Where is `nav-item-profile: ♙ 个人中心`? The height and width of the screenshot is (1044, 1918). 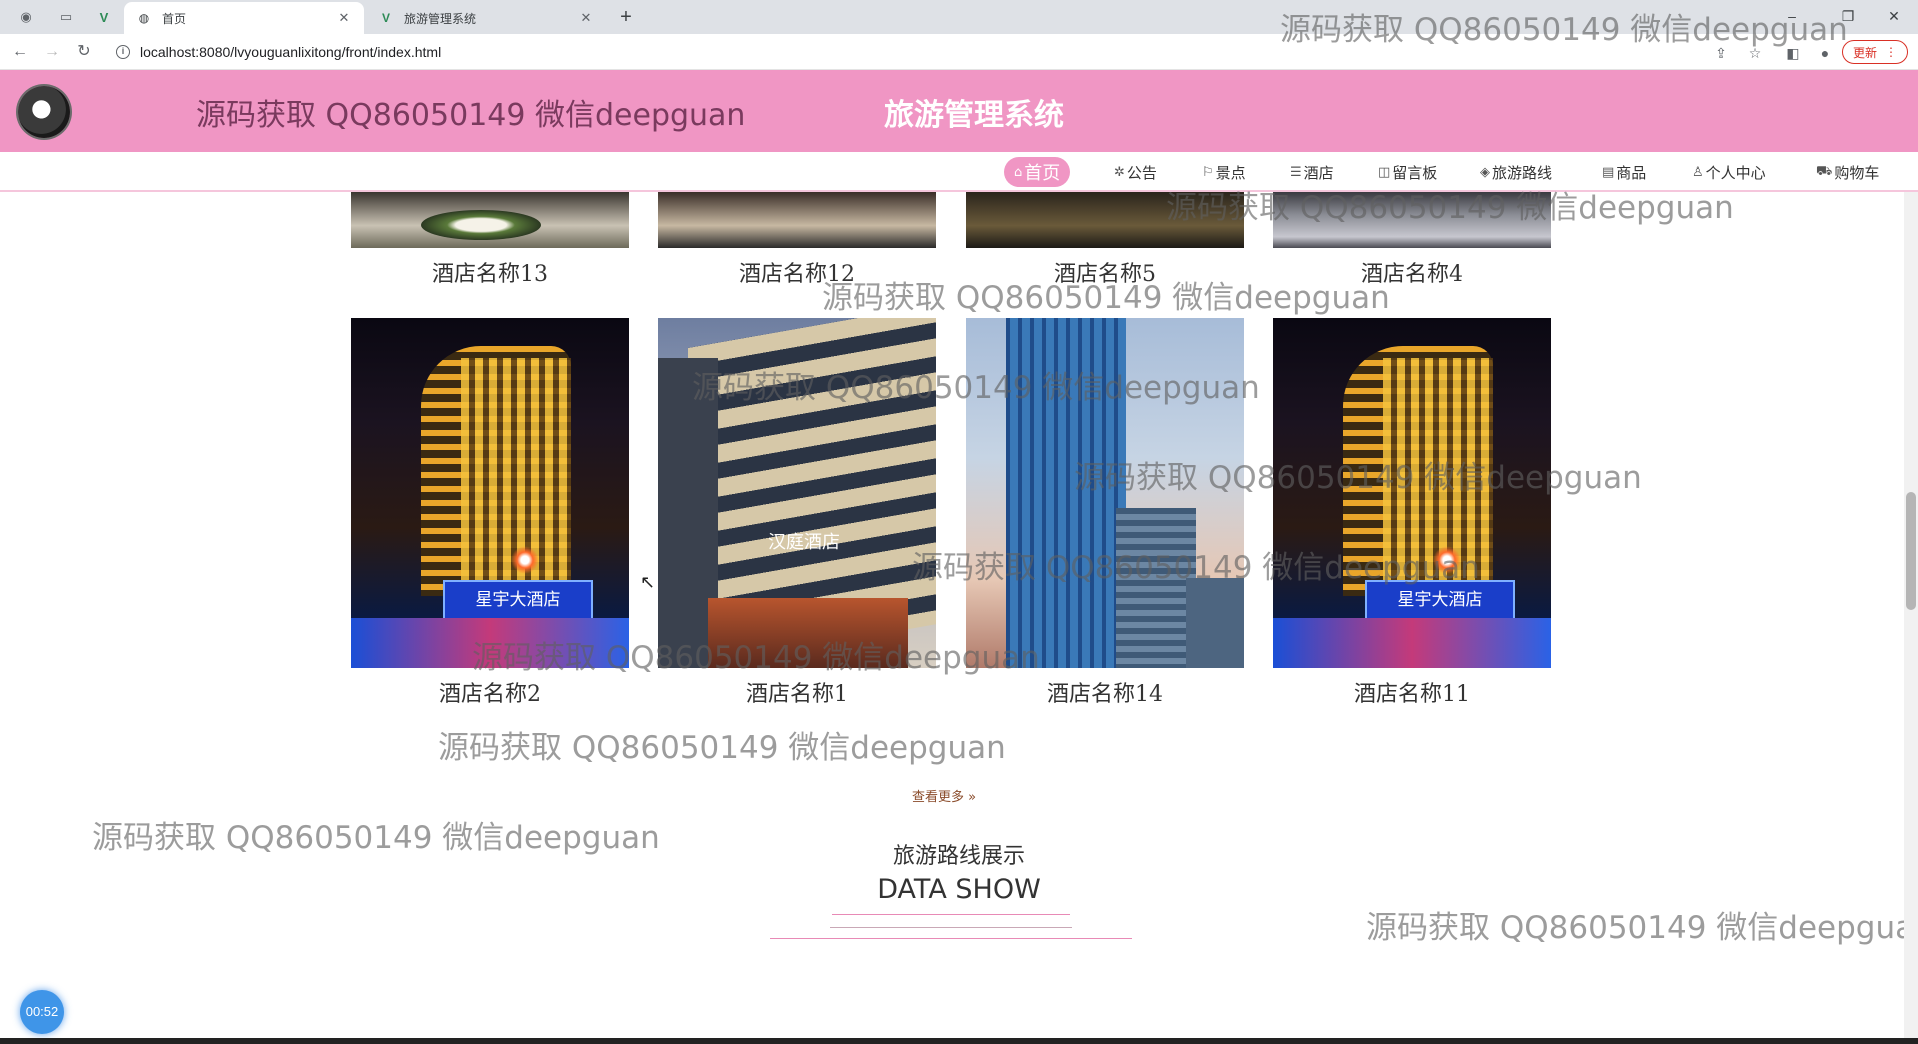 nav-item-profile: ♙ 个人中心 is located at coordinates (1729, 172).